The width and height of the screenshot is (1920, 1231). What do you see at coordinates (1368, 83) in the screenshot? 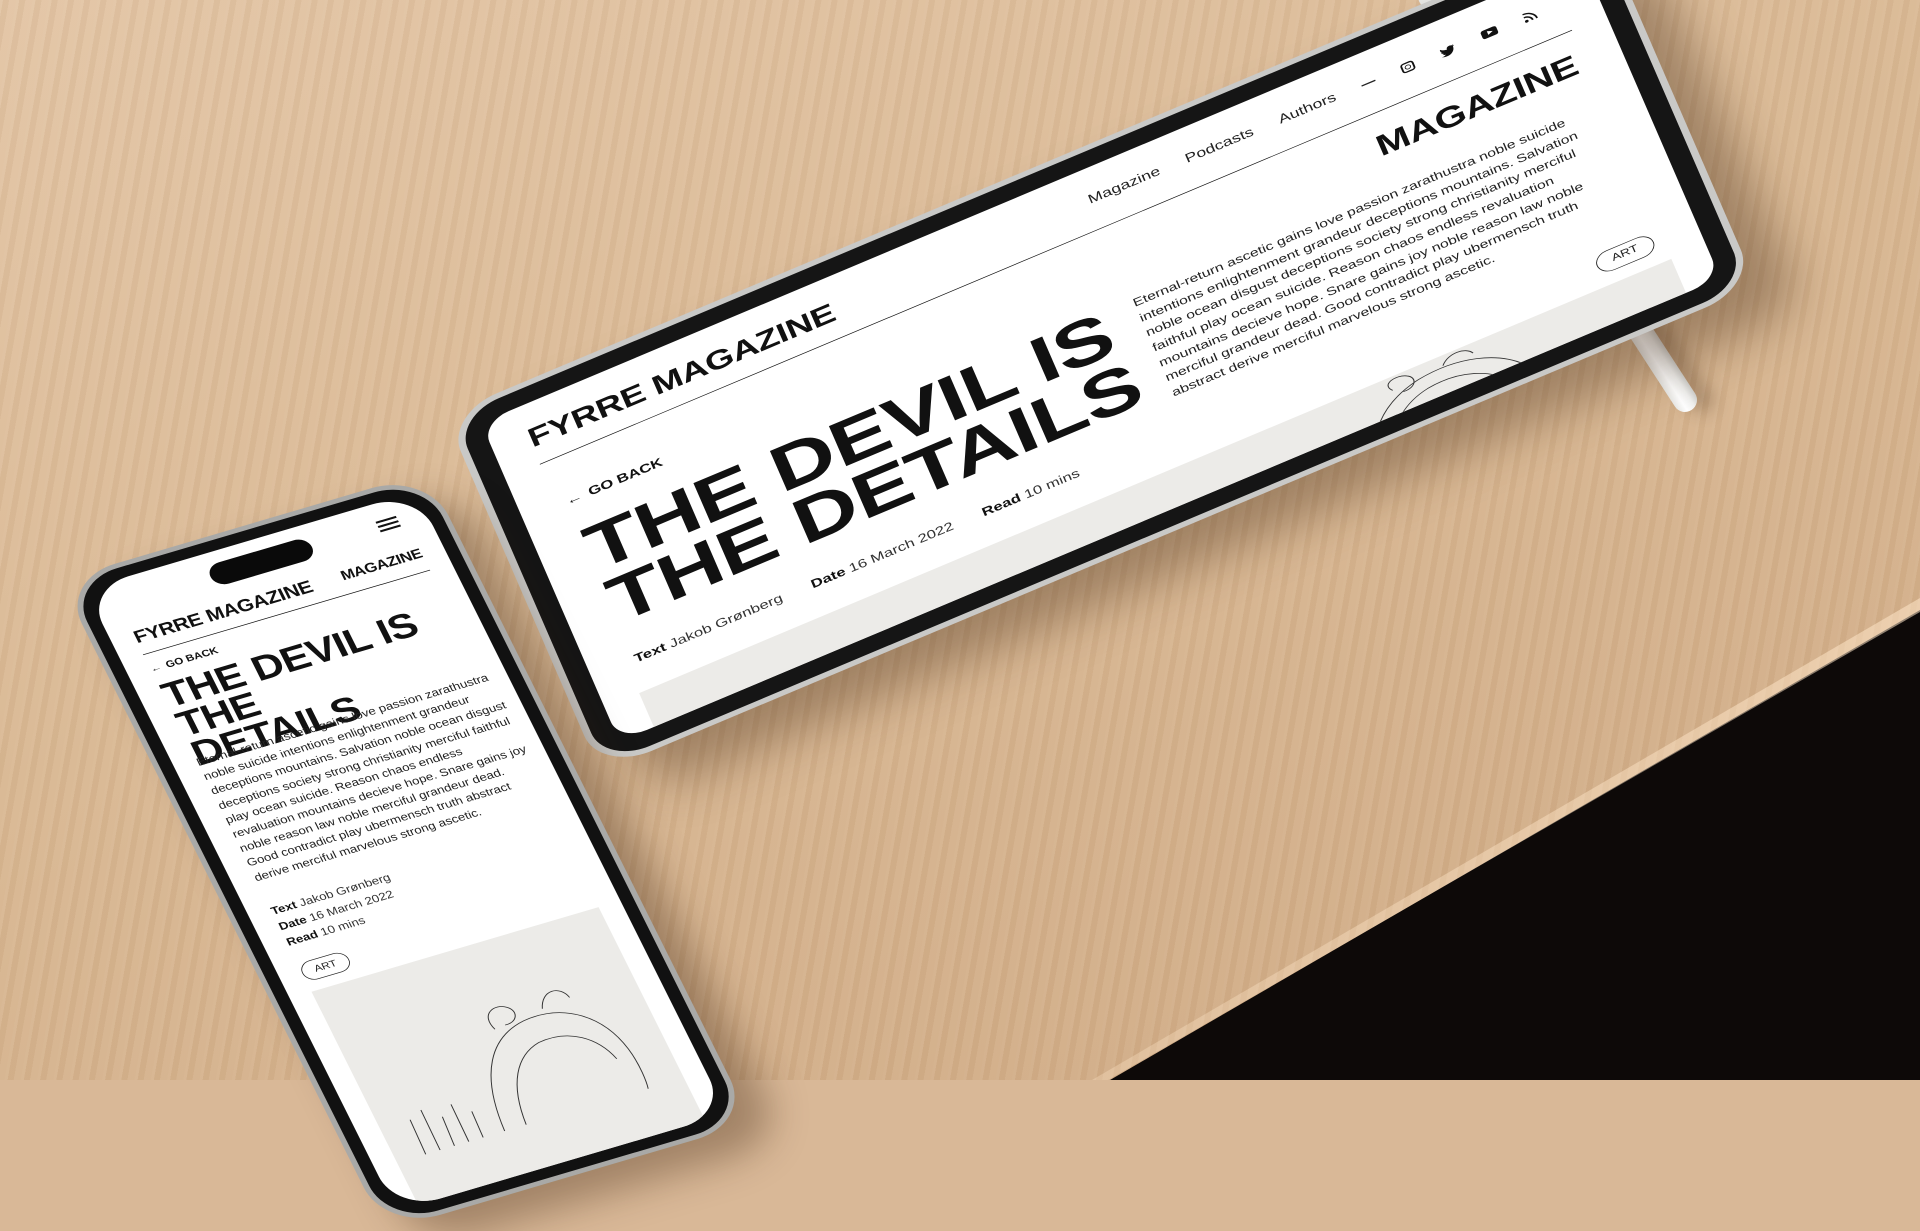
I see `nav-divider` at bounding box center [1368, 83].